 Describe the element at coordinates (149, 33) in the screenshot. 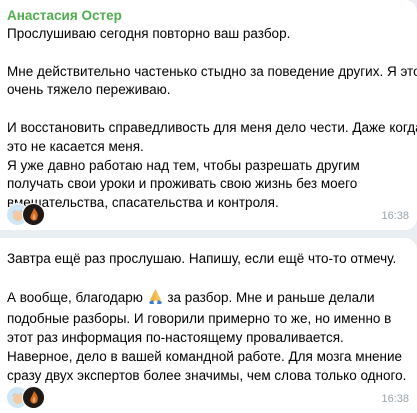

I see `message-line: Прослушиваю сегодня повторно ваш разбор.` at that location.